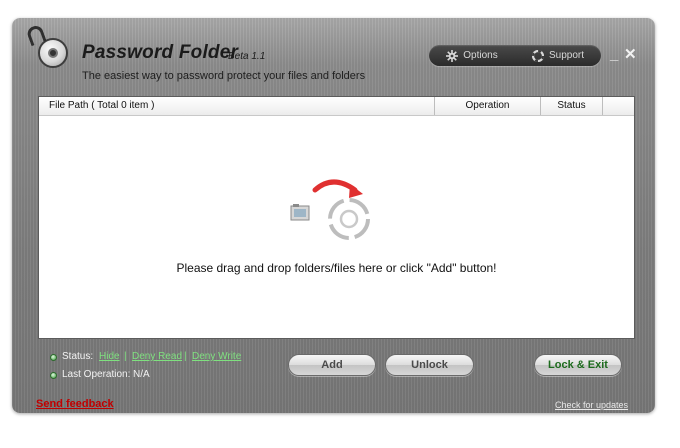 The image size is (680, 448). Describe the element at coordinates (571, 106) in the screenshot. I see `column-status: Status` at that location.